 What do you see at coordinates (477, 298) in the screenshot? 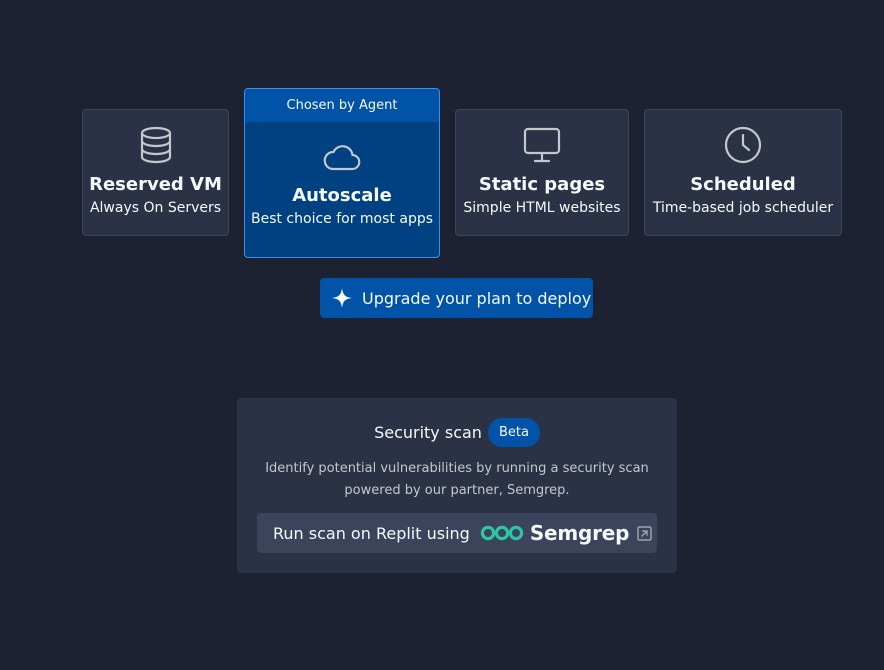
I see `upgrade-plan-label: Upgrade your plan to deploy` at bounding box center [477, 298].